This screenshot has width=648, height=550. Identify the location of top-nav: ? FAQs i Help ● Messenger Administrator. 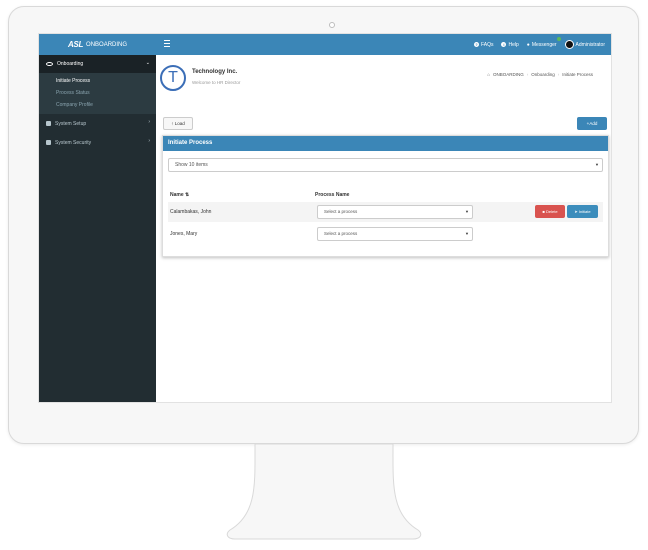
(539, 44).